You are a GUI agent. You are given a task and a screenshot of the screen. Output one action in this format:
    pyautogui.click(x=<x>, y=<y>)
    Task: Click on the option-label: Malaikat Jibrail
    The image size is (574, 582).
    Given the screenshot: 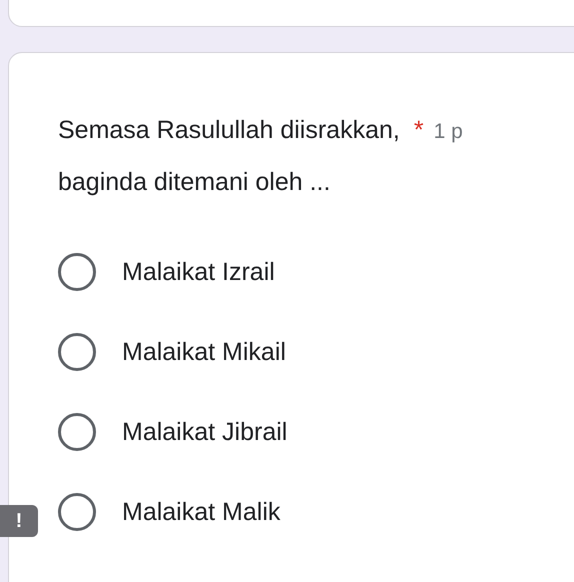 What is the action you would take?
    pyautogui.click(x=205, y=432)
    